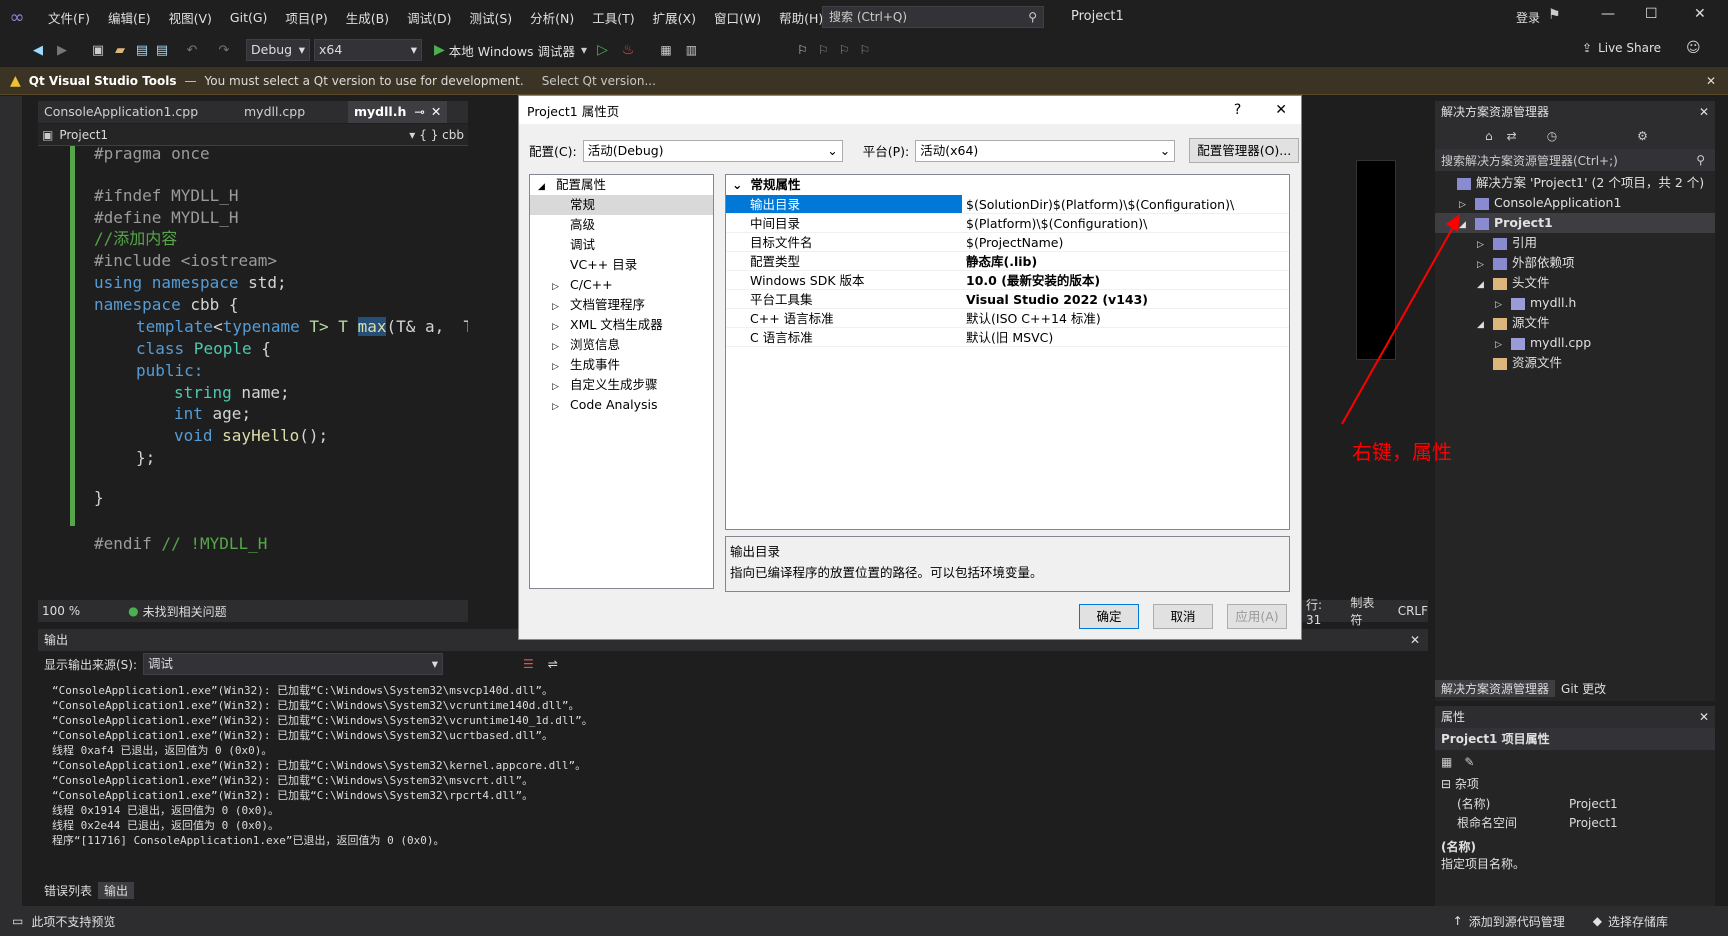  What do you see at coordinates (1575, 263) in the screenshot?
I see `solution-item: ▷ 外部依赖项` at bounding box center [1575, 263].